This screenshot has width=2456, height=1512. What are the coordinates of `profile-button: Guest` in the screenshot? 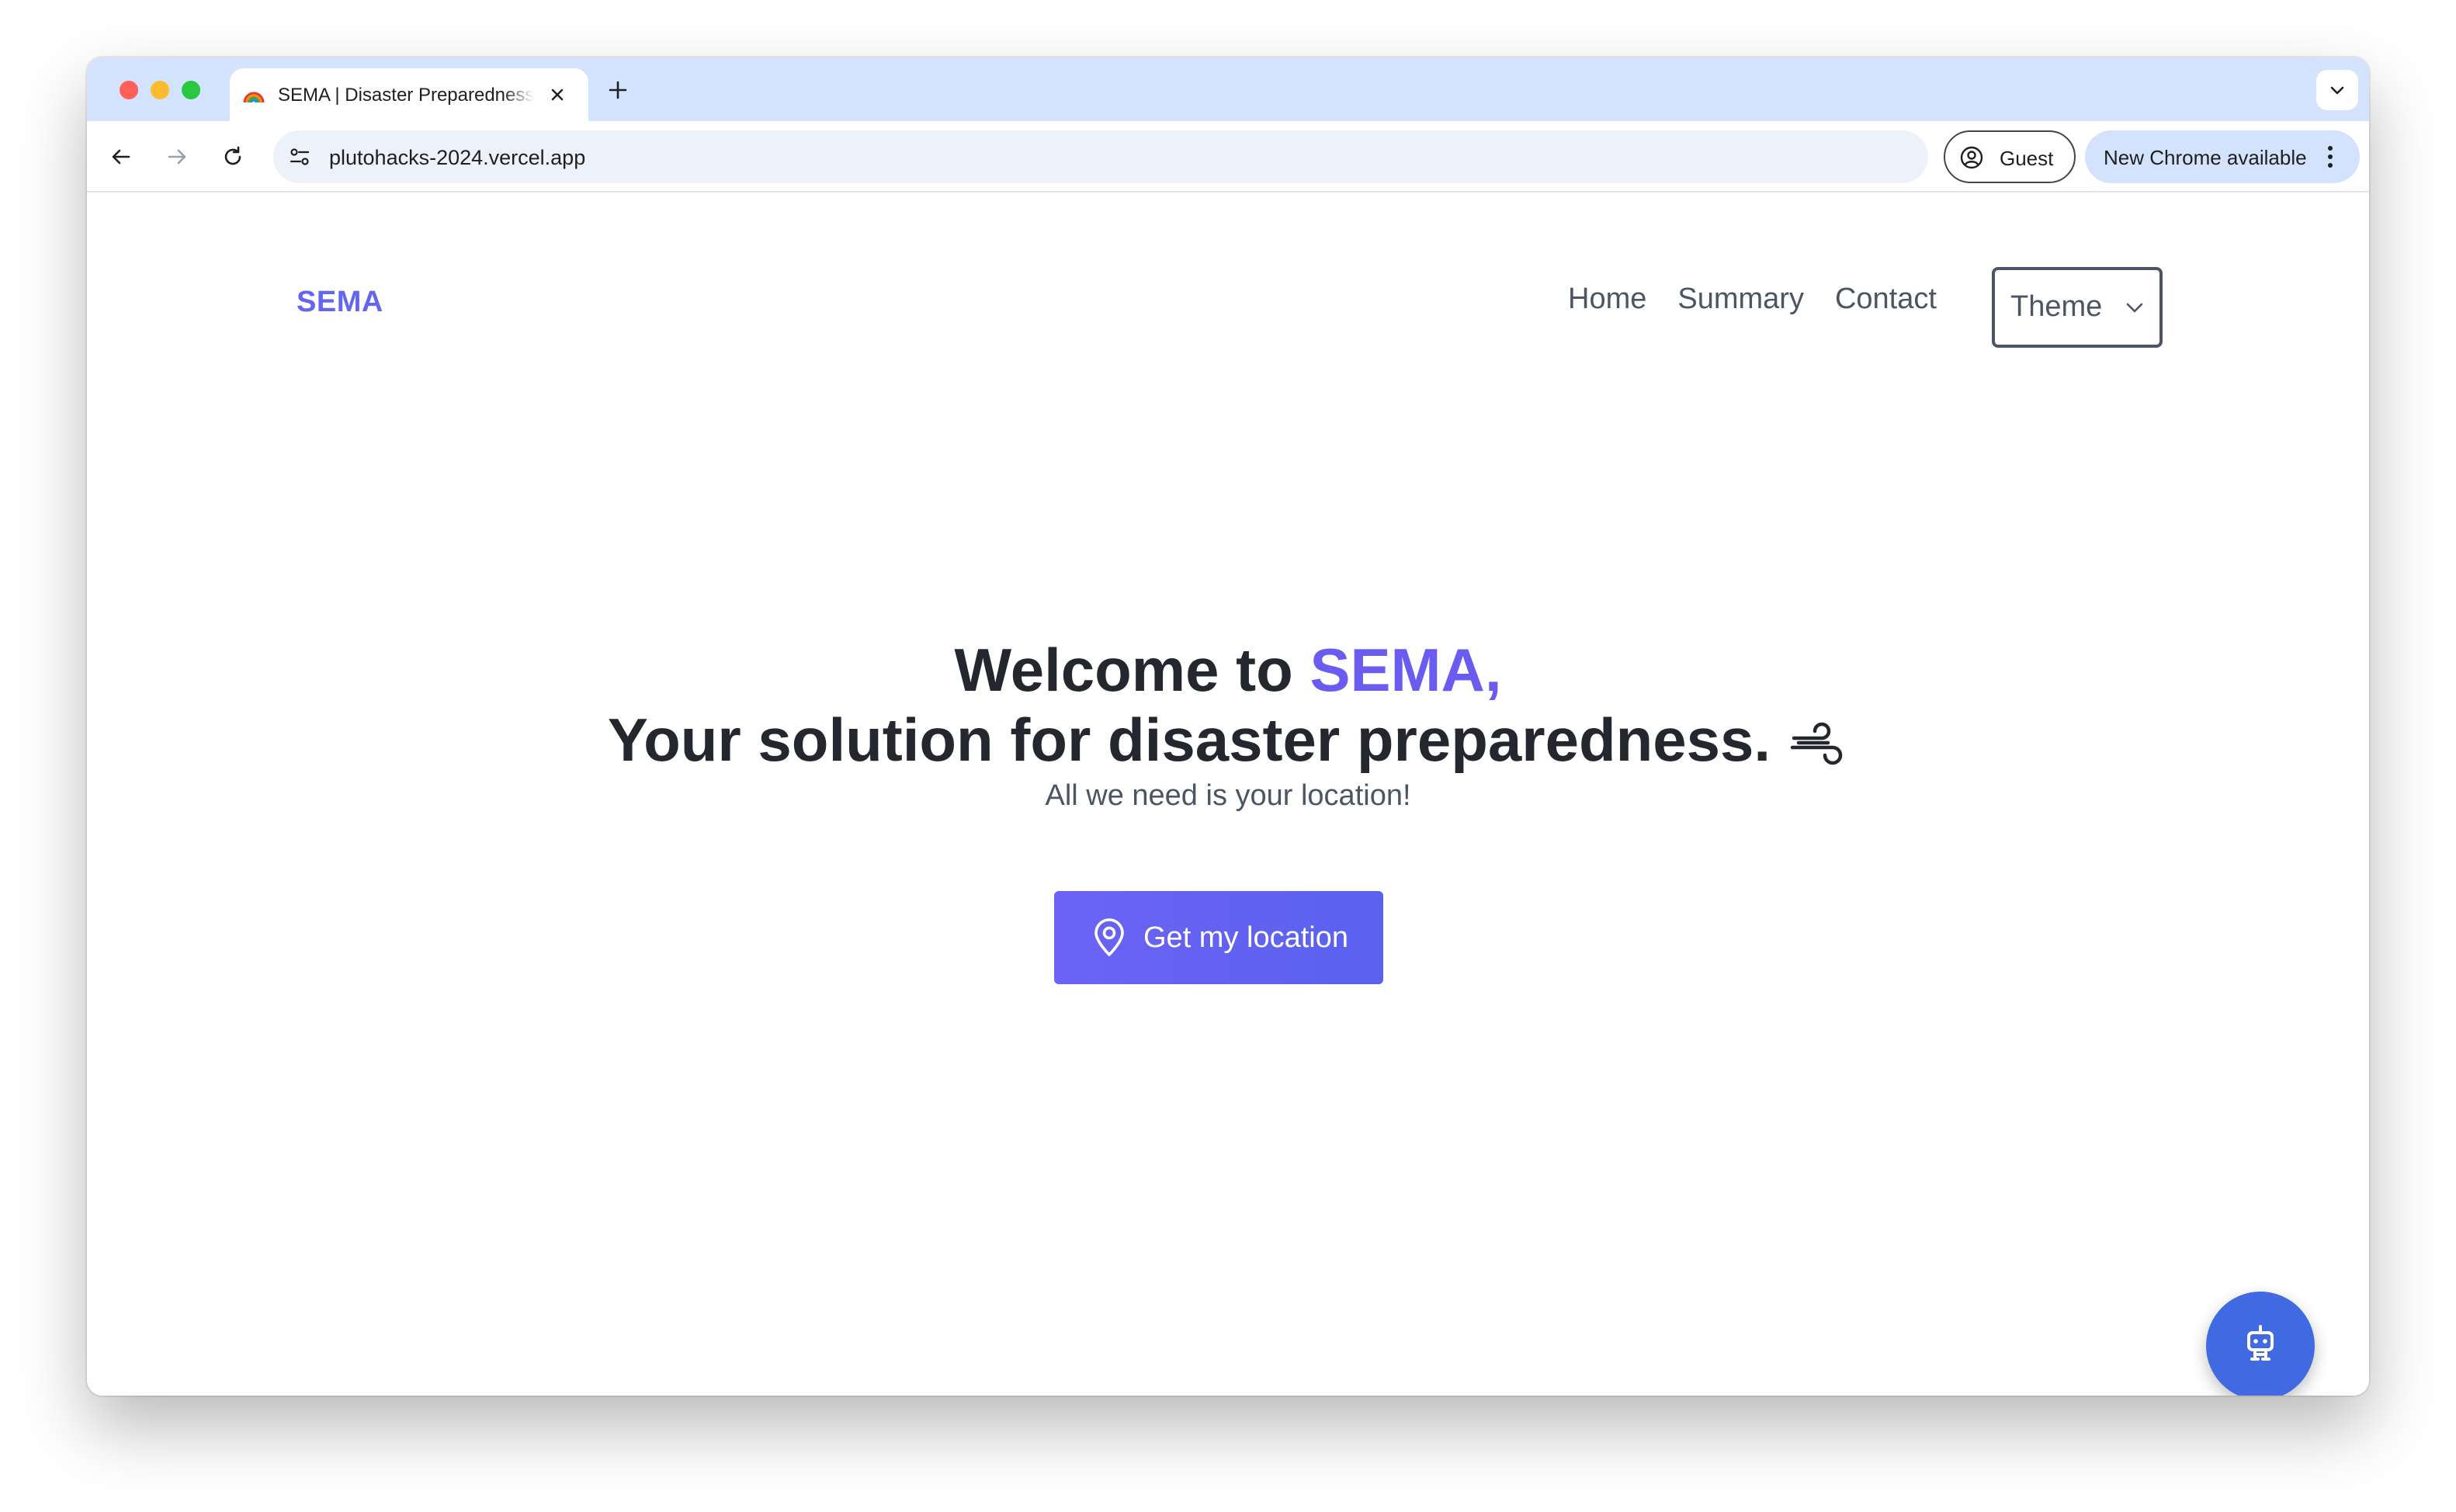 It's located at (2010, 156).